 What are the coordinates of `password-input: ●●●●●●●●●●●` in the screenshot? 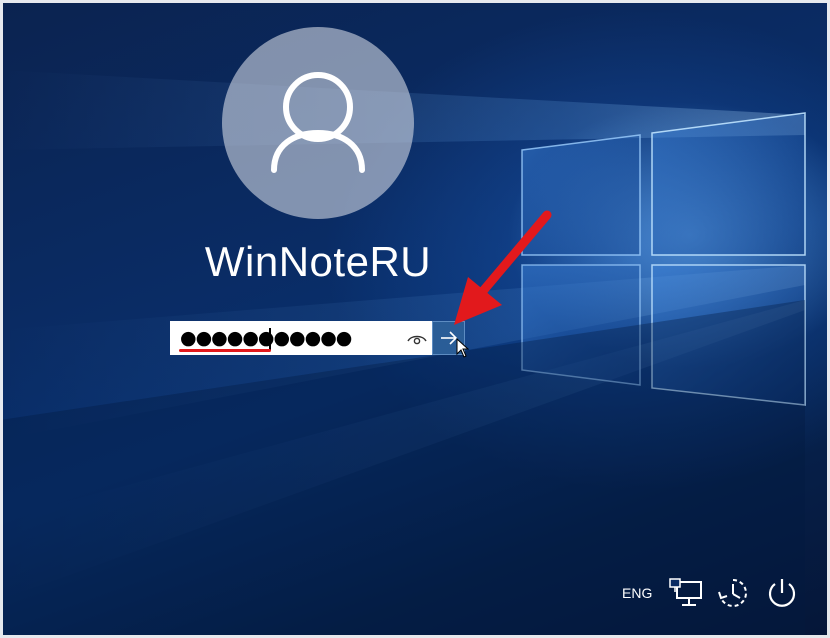 It's located at (301, 338).